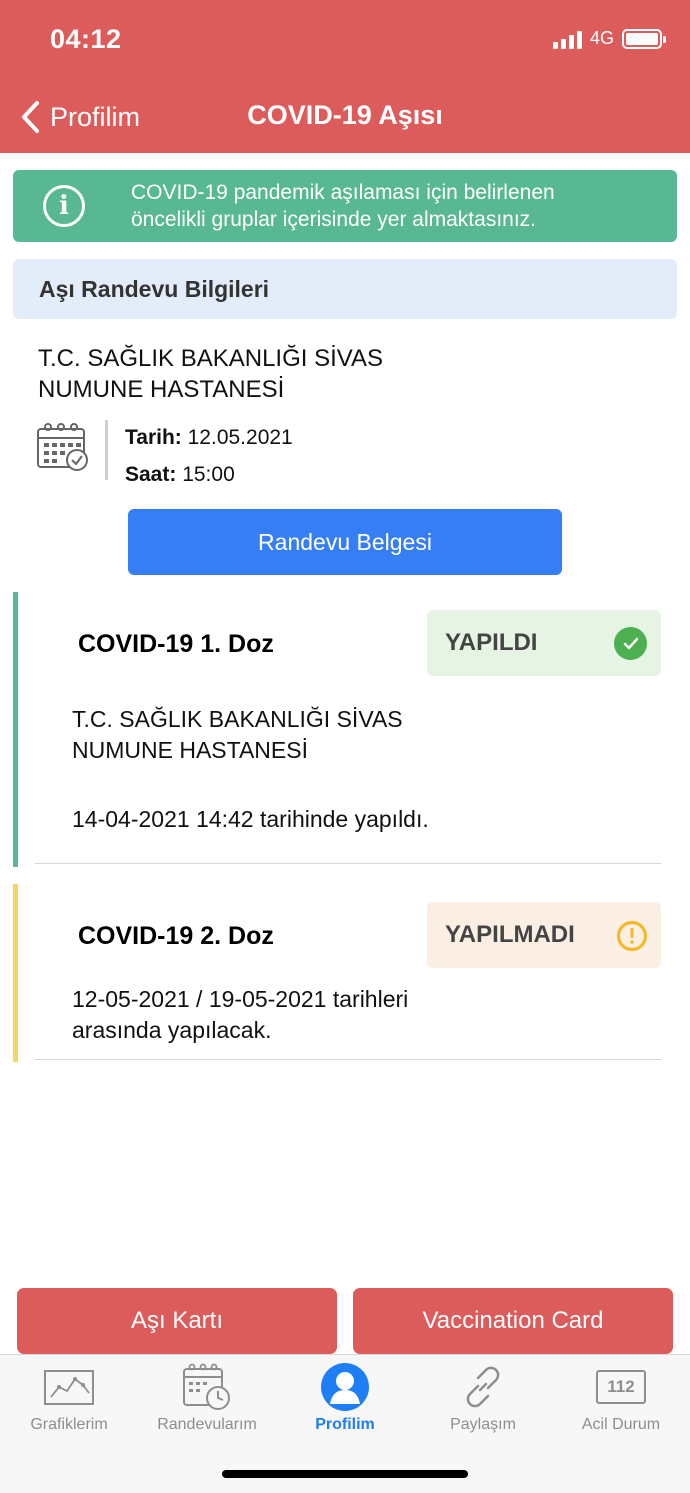 The height and width of the screenshot is (1493, 690). I want to click on dose-2-note-line-1: 12-05-2021 / 19-05-2021 tarihleri, so click(240, 999).